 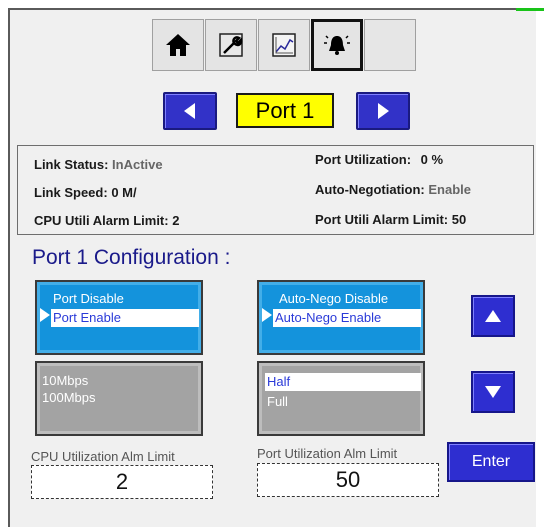 What do you see at coordinates (119, 398) in the screenshot?
I see `speed-list: 10Mbps 100Mbps` at bounding box center [119, 398].